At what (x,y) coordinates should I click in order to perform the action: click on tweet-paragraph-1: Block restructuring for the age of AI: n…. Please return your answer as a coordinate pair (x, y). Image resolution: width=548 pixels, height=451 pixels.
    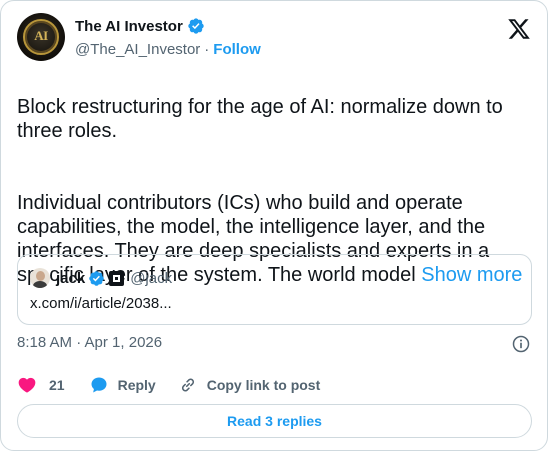
    Looking at the image, I should click on (260, 119).